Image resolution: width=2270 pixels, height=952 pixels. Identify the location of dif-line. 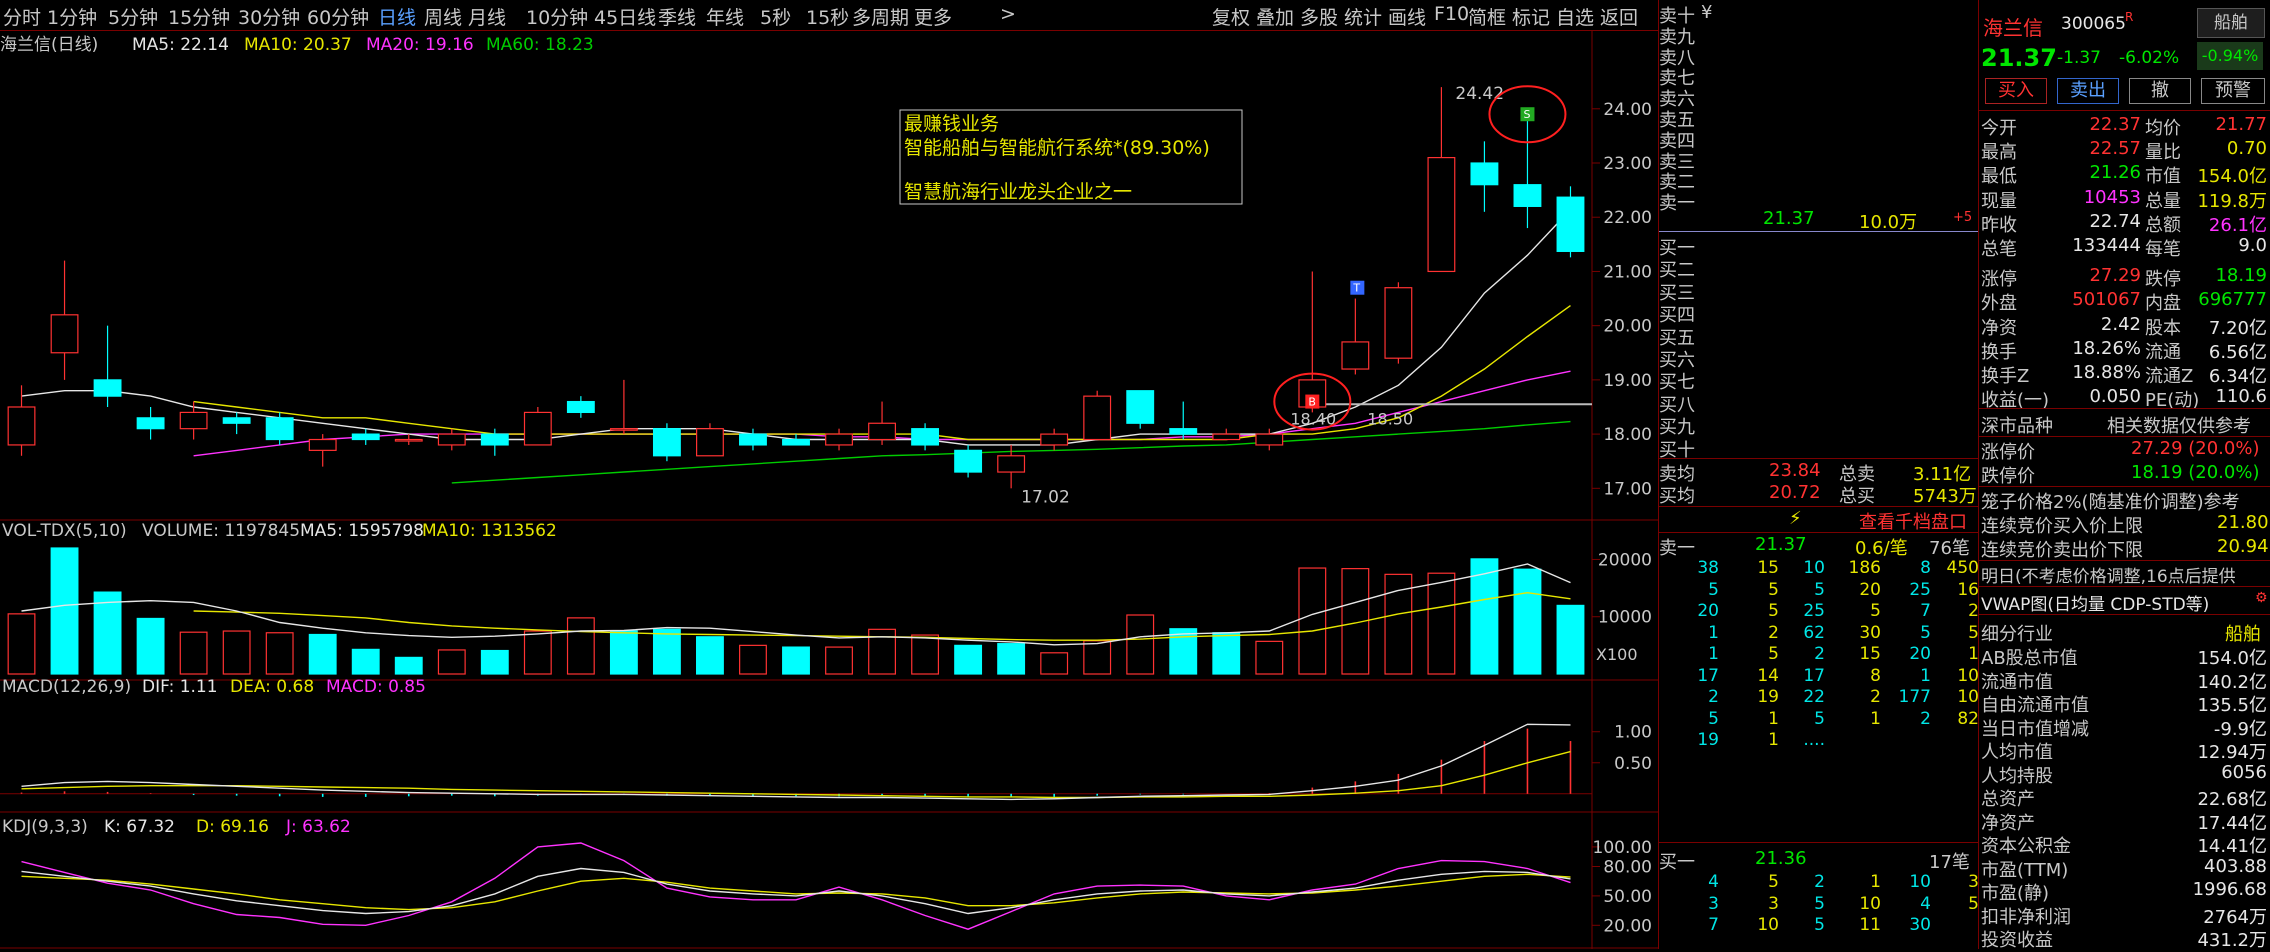
(796, 762).